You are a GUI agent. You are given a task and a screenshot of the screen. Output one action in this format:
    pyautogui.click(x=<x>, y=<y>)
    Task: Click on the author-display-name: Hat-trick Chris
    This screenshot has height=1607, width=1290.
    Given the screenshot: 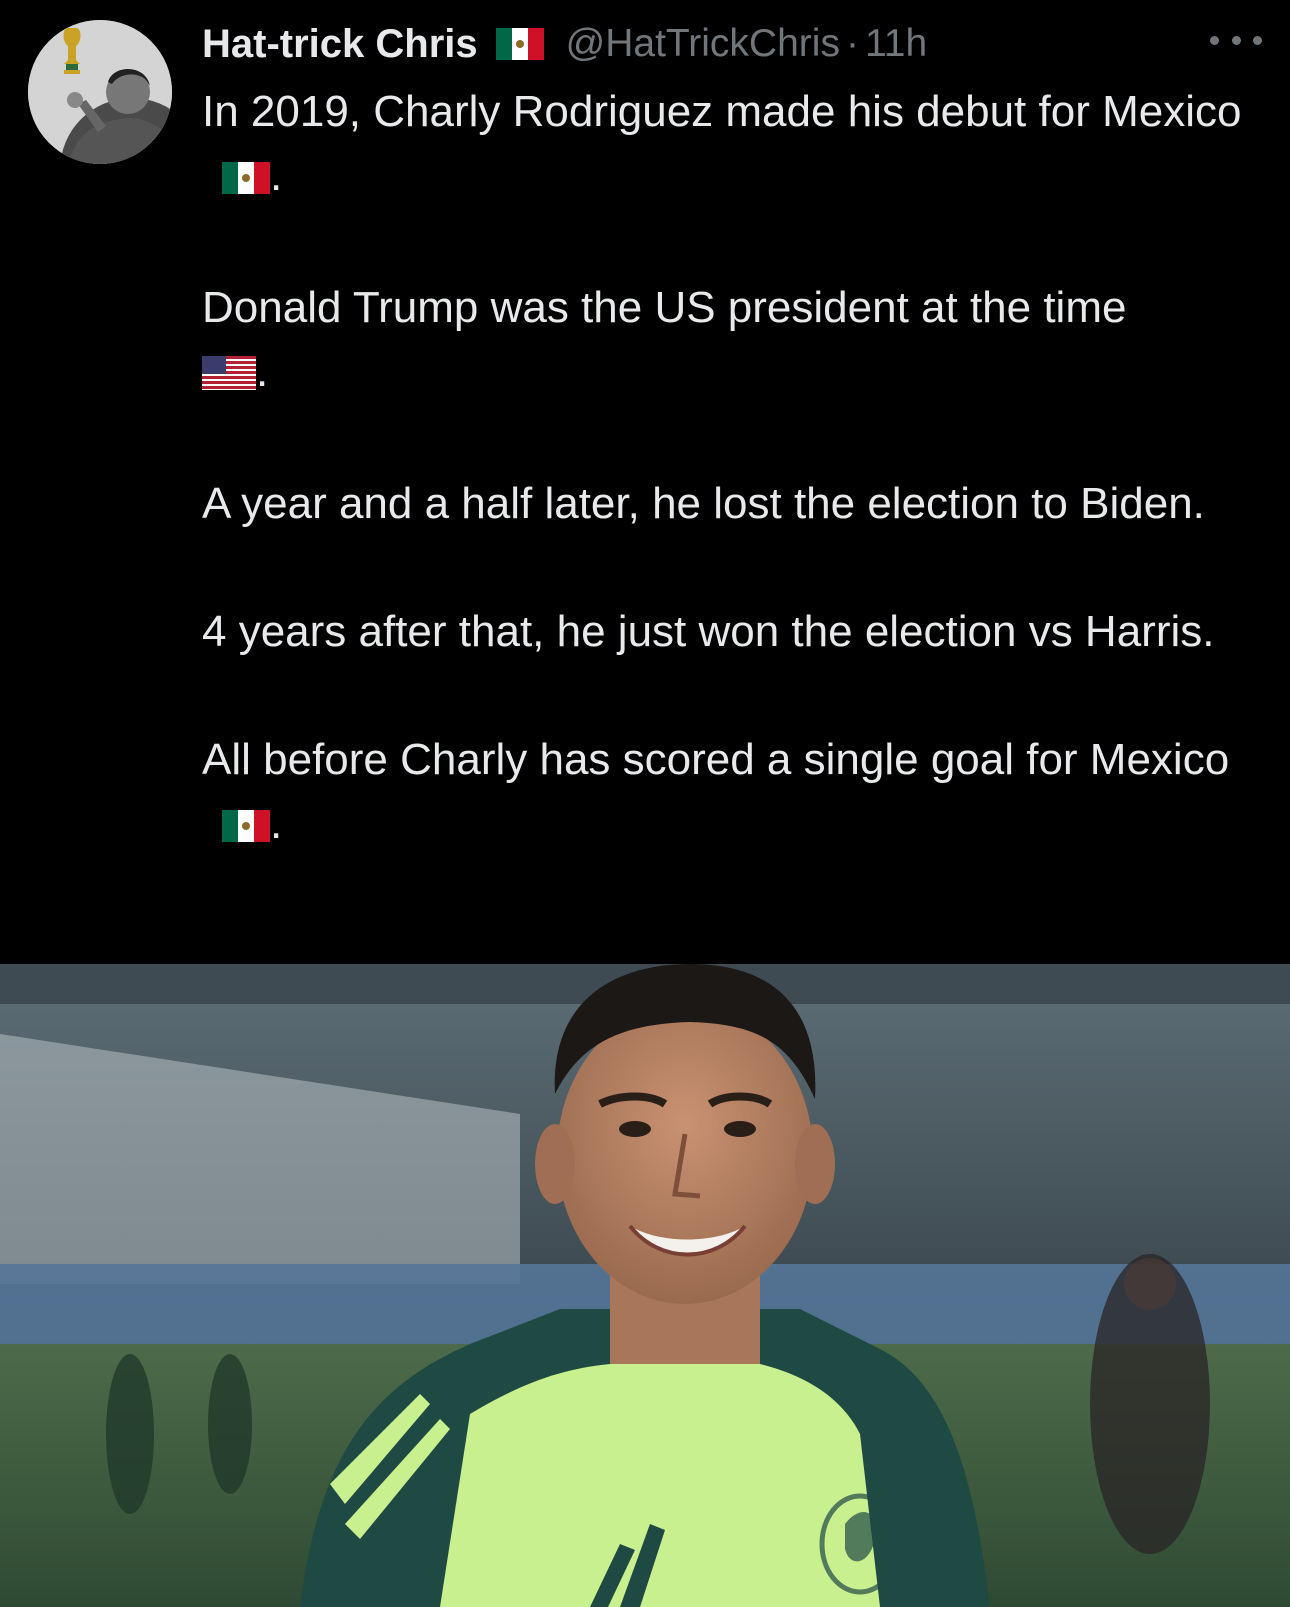 What is the action you would take?
    pyautogui.click(x=340, y=44)
    